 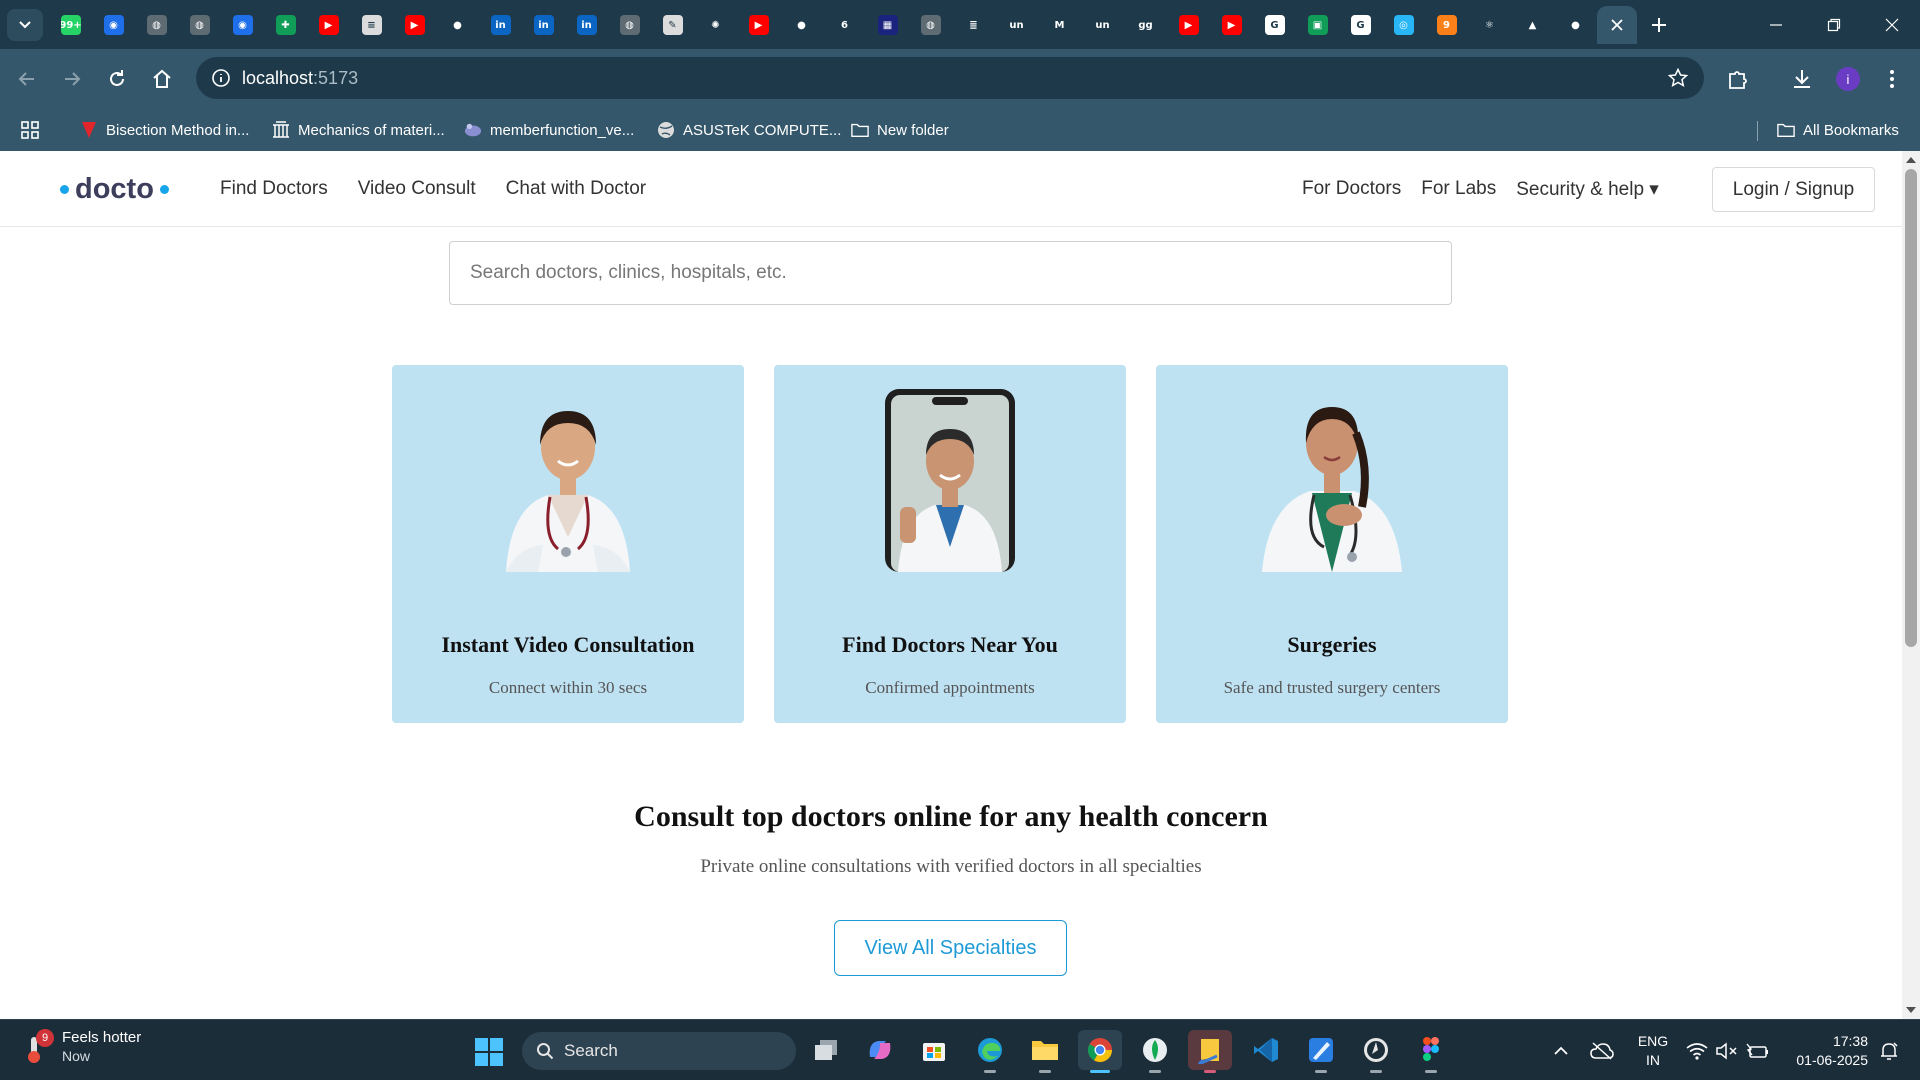 What do you see at coordinates (25, 25) in the screenshot?
I see `tab-search-button` at bounding box center [25, 25].